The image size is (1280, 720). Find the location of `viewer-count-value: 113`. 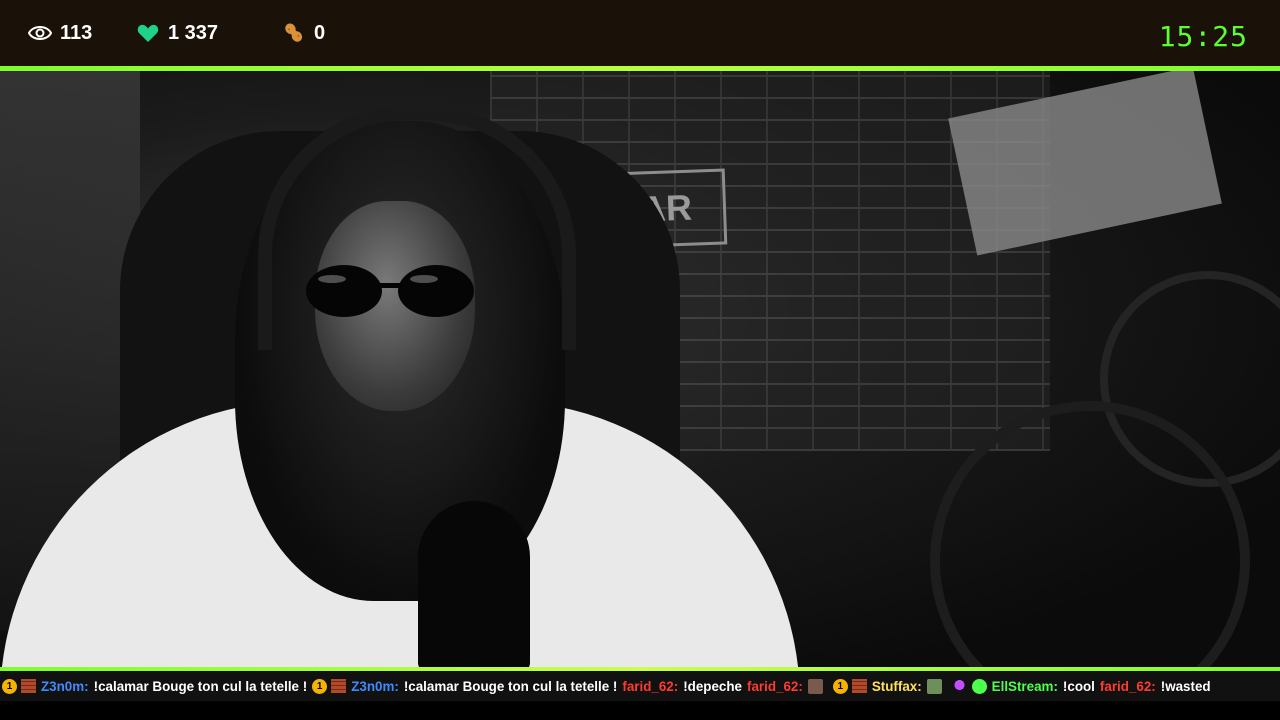

viewer-count-value: 113 is located at coordinates (76, 32).